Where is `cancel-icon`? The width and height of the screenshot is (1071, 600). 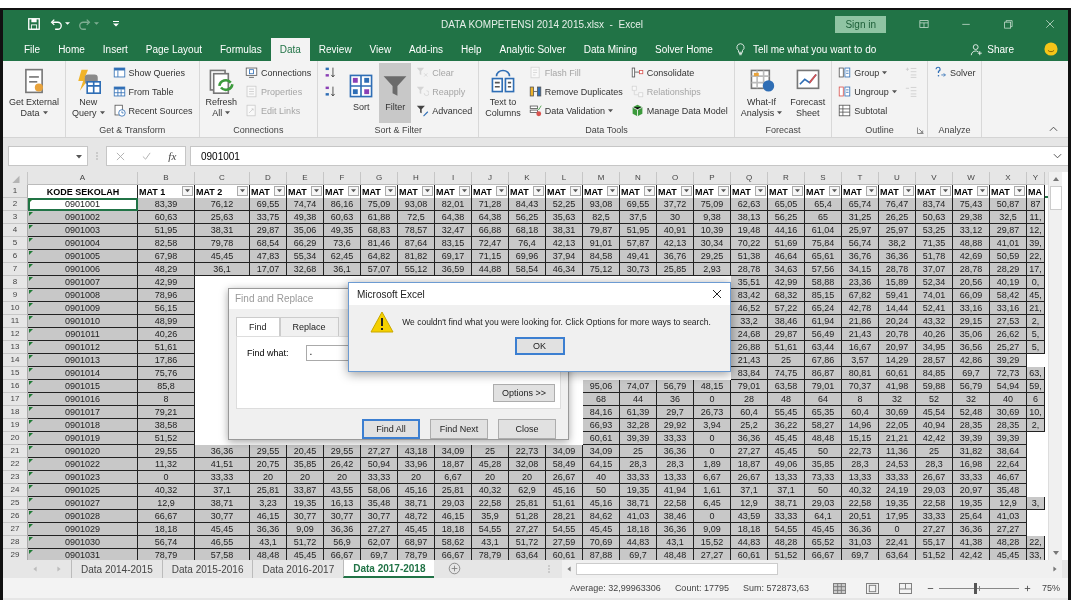 cancel-icon is located at coordinates (120, 156).